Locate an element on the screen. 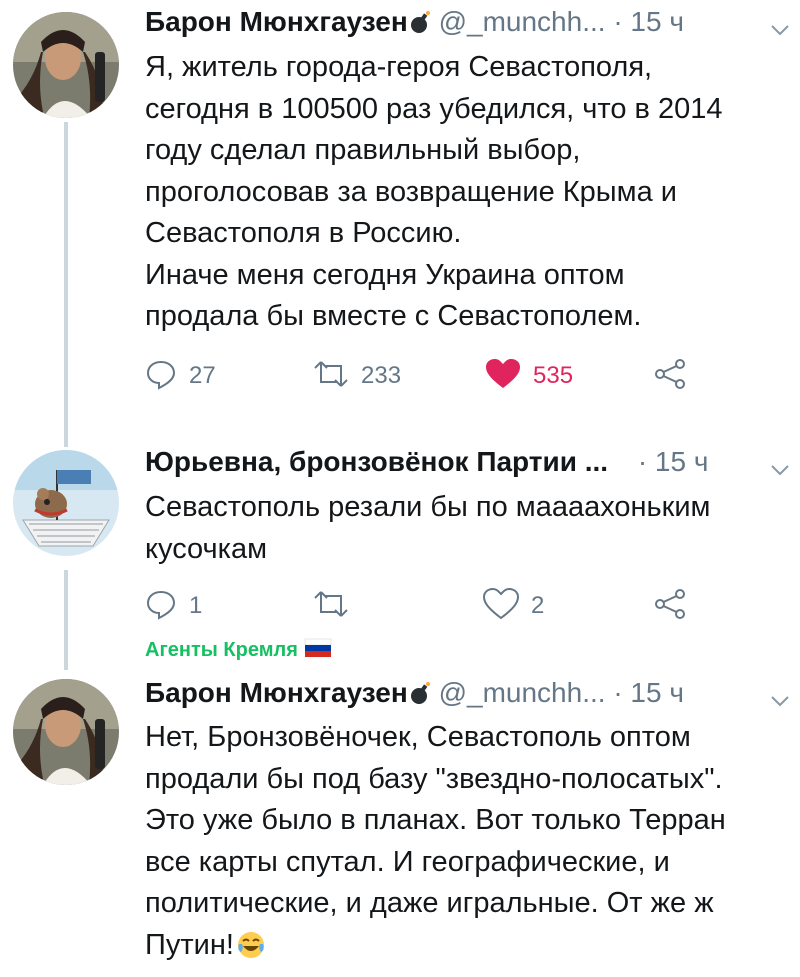 The width and height of the screenshot is (800, 977). retweet-count: 233 is located at coordinates (381, 375).